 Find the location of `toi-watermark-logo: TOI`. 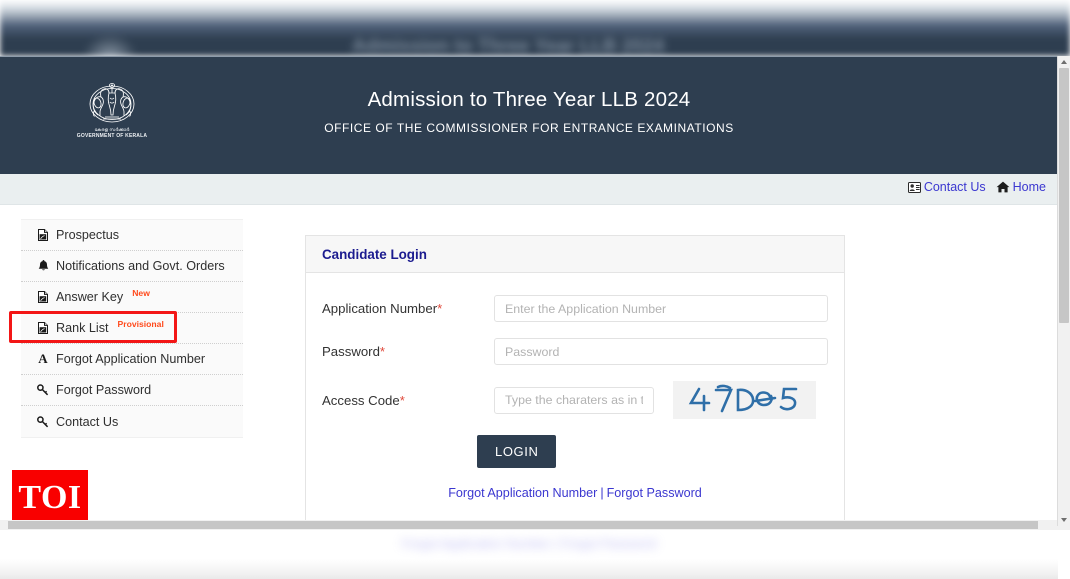

toi-watermark-logo: TOI is located at coordinates (50, 498).